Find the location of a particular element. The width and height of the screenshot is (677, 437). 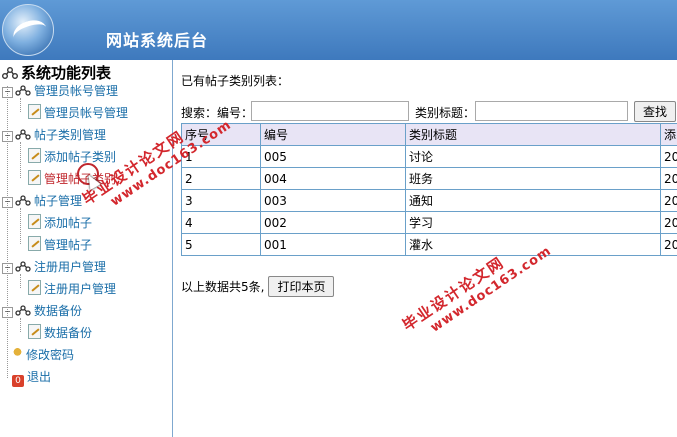

sidebar-item-admin-account-manage: 管理员帐号管理 is located at coordinates (78, 112).